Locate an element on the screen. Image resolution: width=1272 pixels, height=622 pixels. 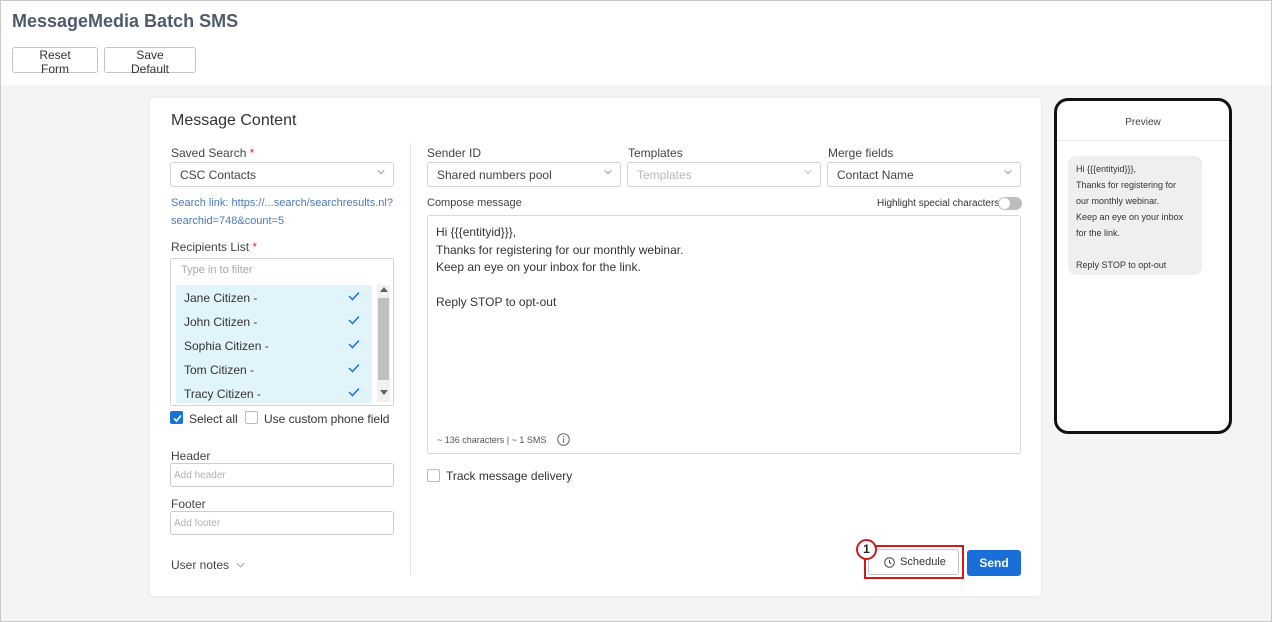
user-notes-label: User notes is located at coordinates (200, 565).